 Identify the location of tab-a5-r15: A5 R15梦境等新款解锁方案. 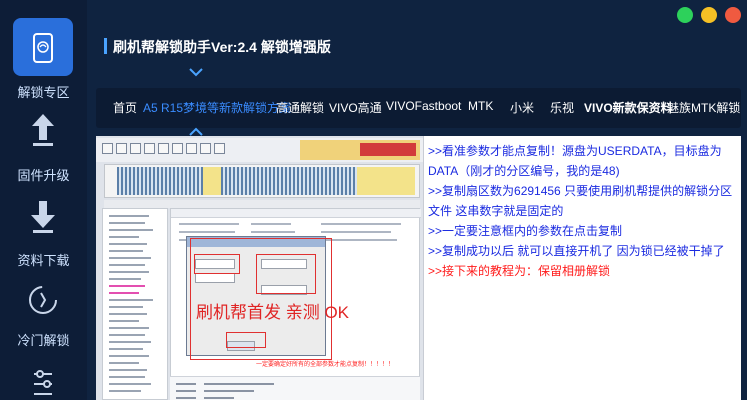
(217, 107).